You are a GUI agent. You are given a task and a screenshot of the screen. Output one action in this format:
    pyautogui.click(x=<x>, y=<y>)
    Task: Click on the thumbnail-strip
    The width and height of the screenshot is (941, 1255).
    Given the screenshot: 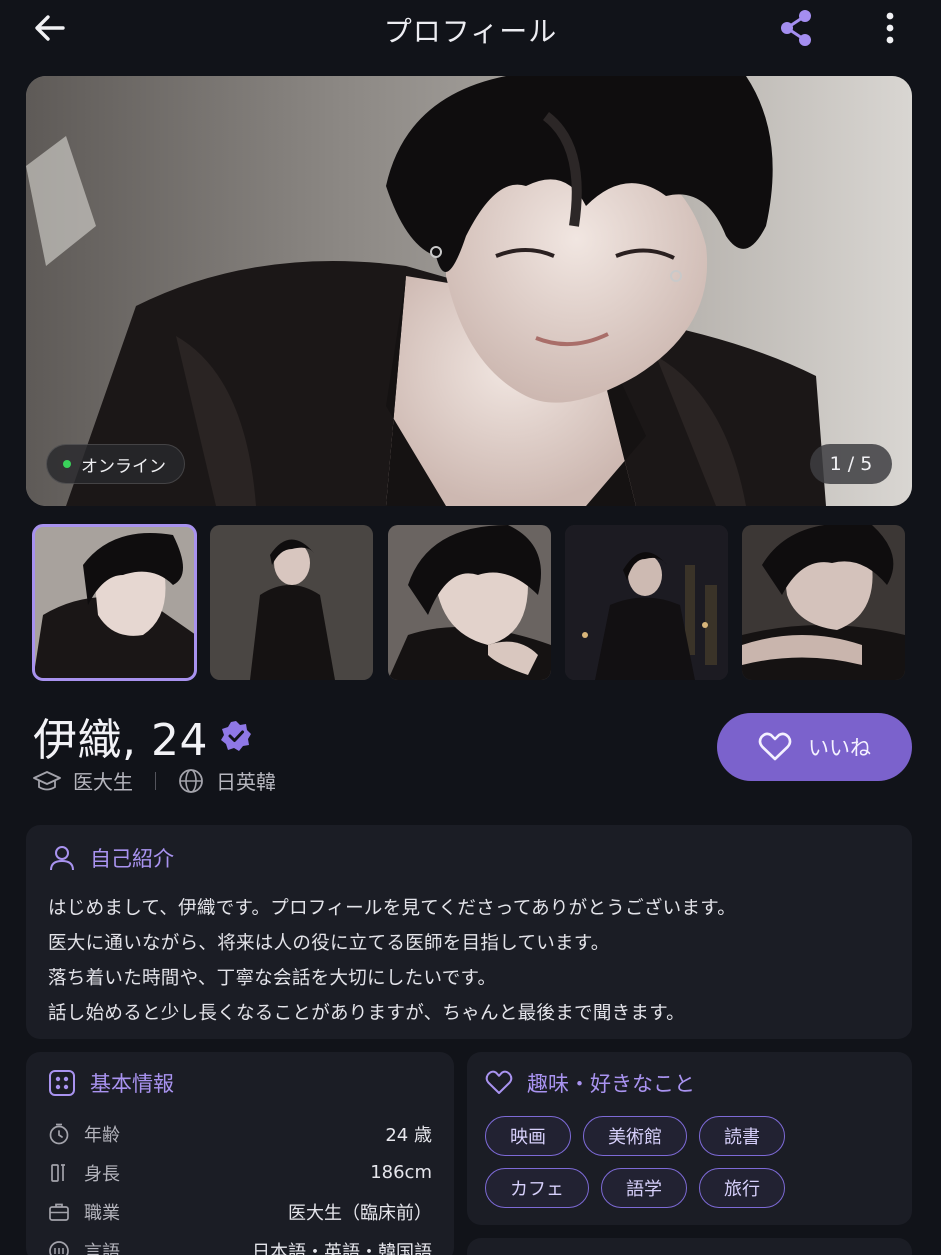 What is the action you would take?
    pyautogui.click(x=468, y=602)
    